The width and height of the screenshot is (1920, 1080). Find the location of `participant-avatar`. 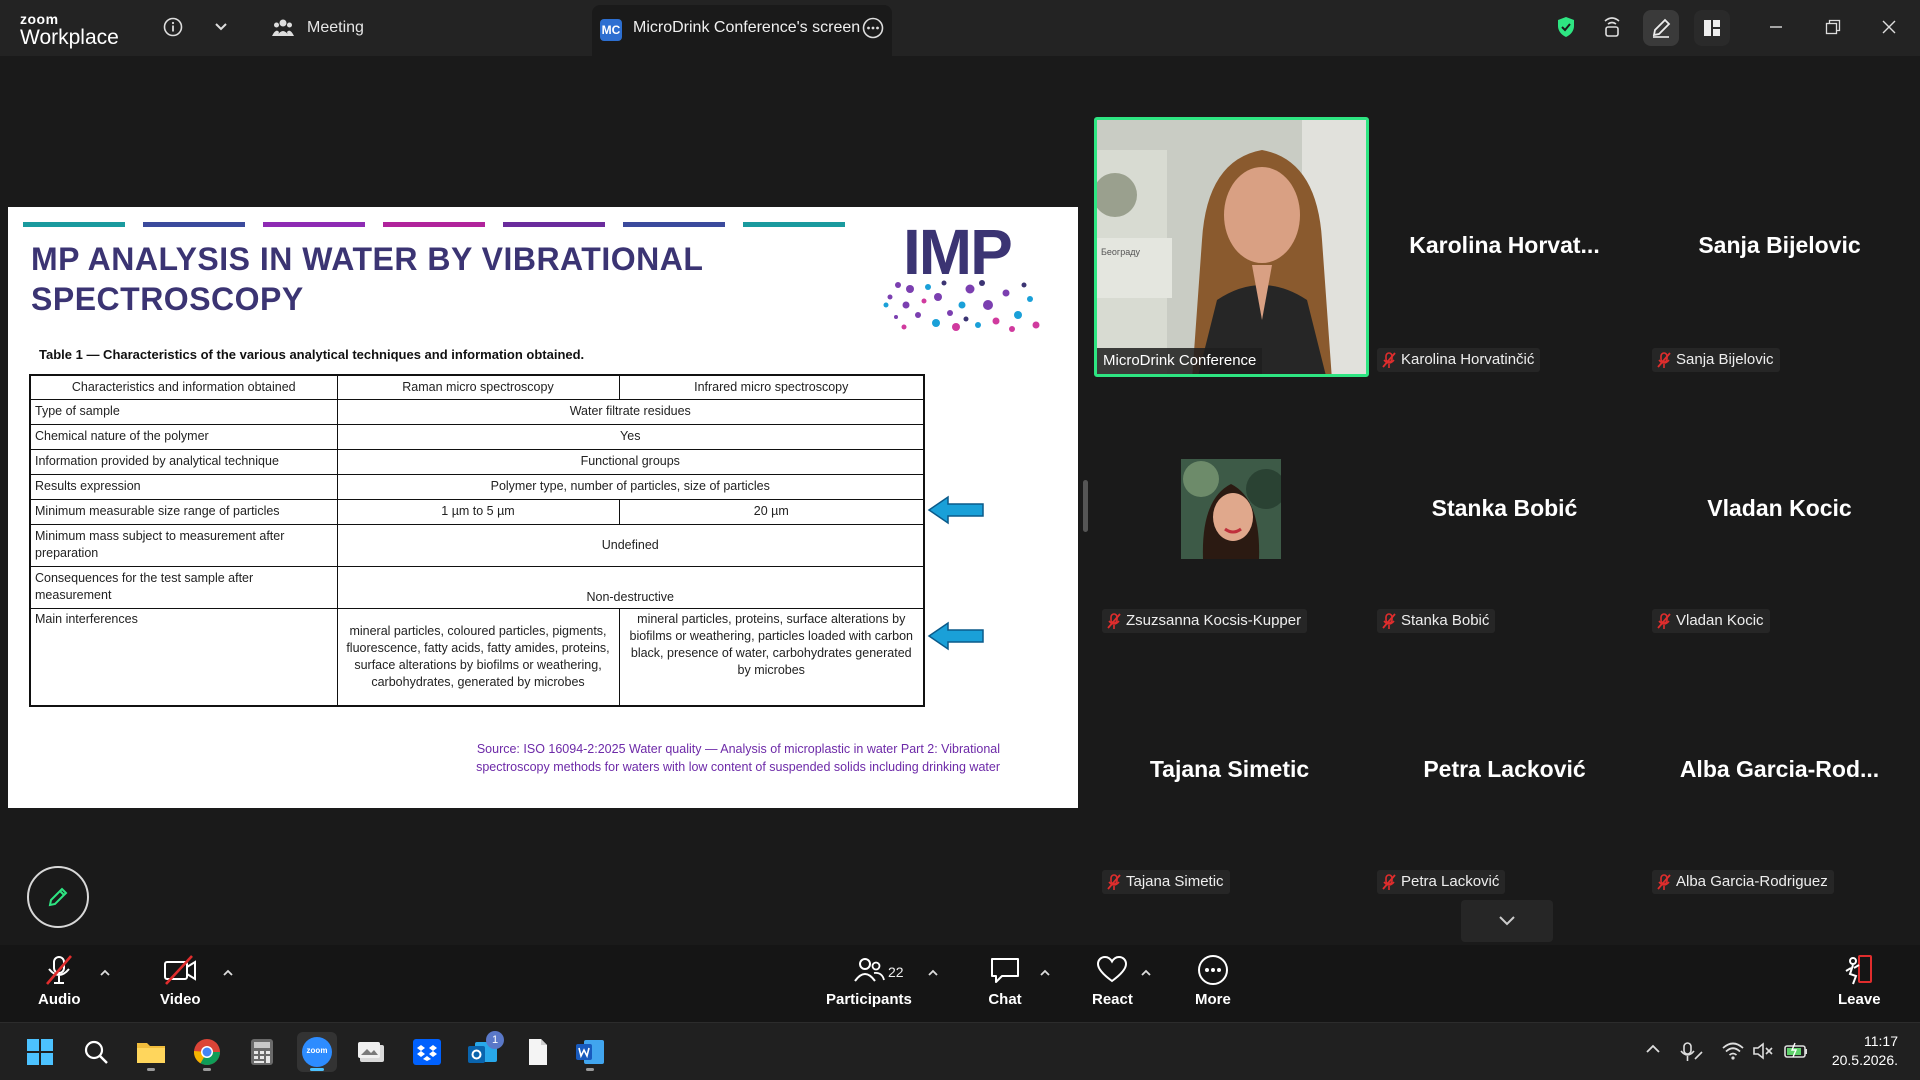

participant-avatar is located at coordinates (1231, 509).